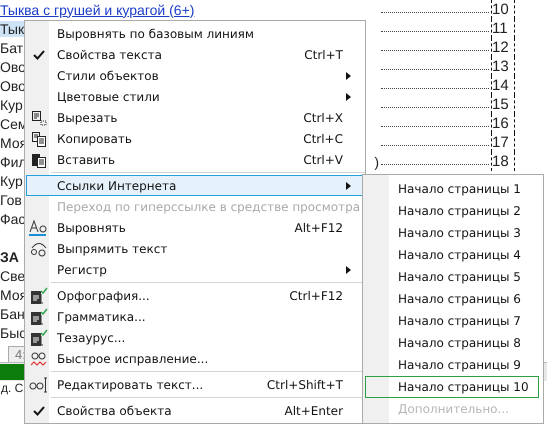 Image resolution: width=547 pixels, height=429 pixels. I want to click on page-number: 13, so click(503, 66).